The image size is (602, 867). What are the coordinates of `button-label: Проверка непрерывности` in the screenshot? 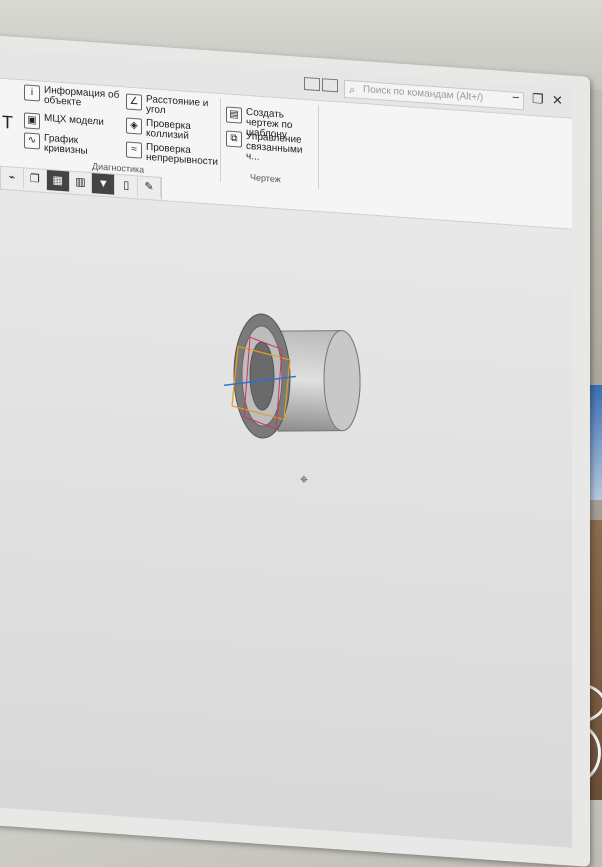 It's located at (182, 154).